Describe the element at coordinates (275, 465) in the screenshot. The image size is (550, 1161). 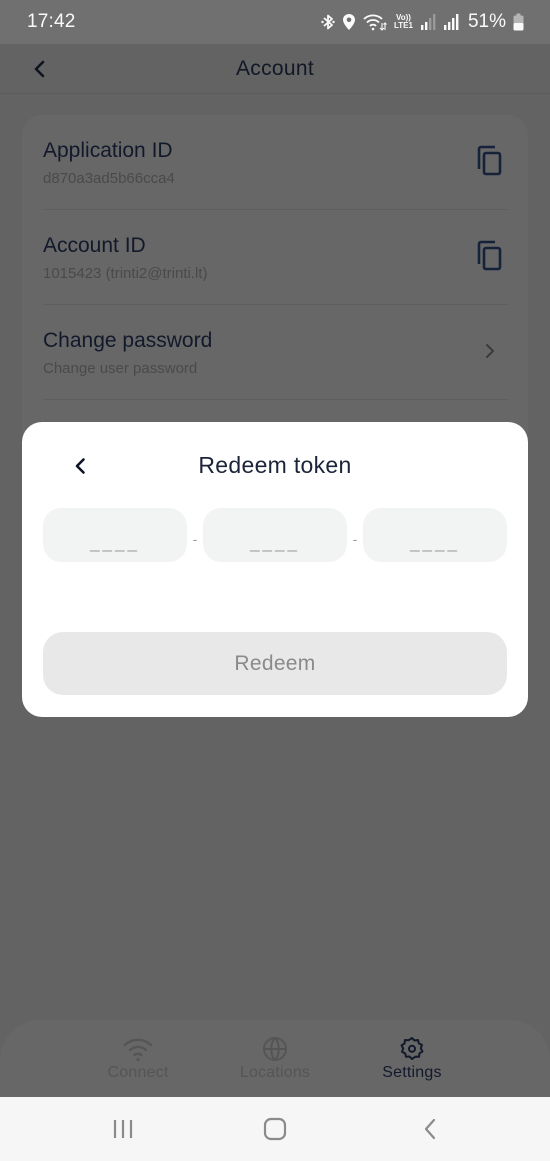
I see `modal-title: Redeem token` at that location.